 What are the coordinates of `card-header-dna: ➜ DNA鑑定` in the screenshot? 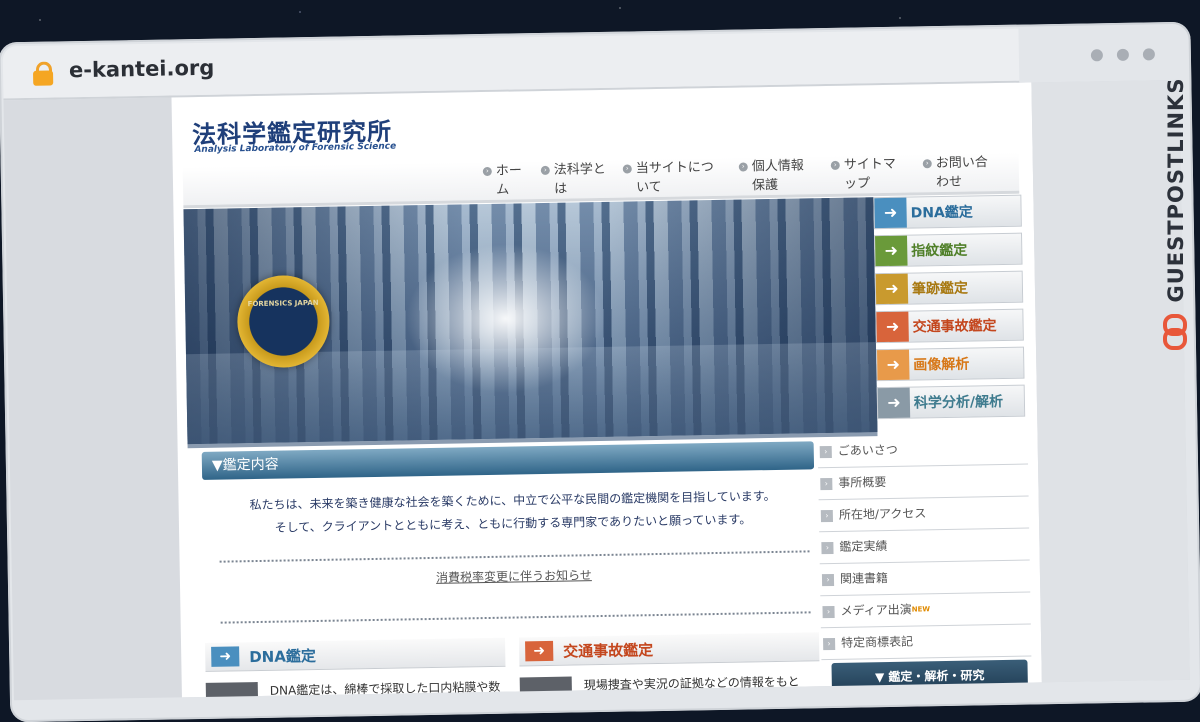 It's located at (355, 654).